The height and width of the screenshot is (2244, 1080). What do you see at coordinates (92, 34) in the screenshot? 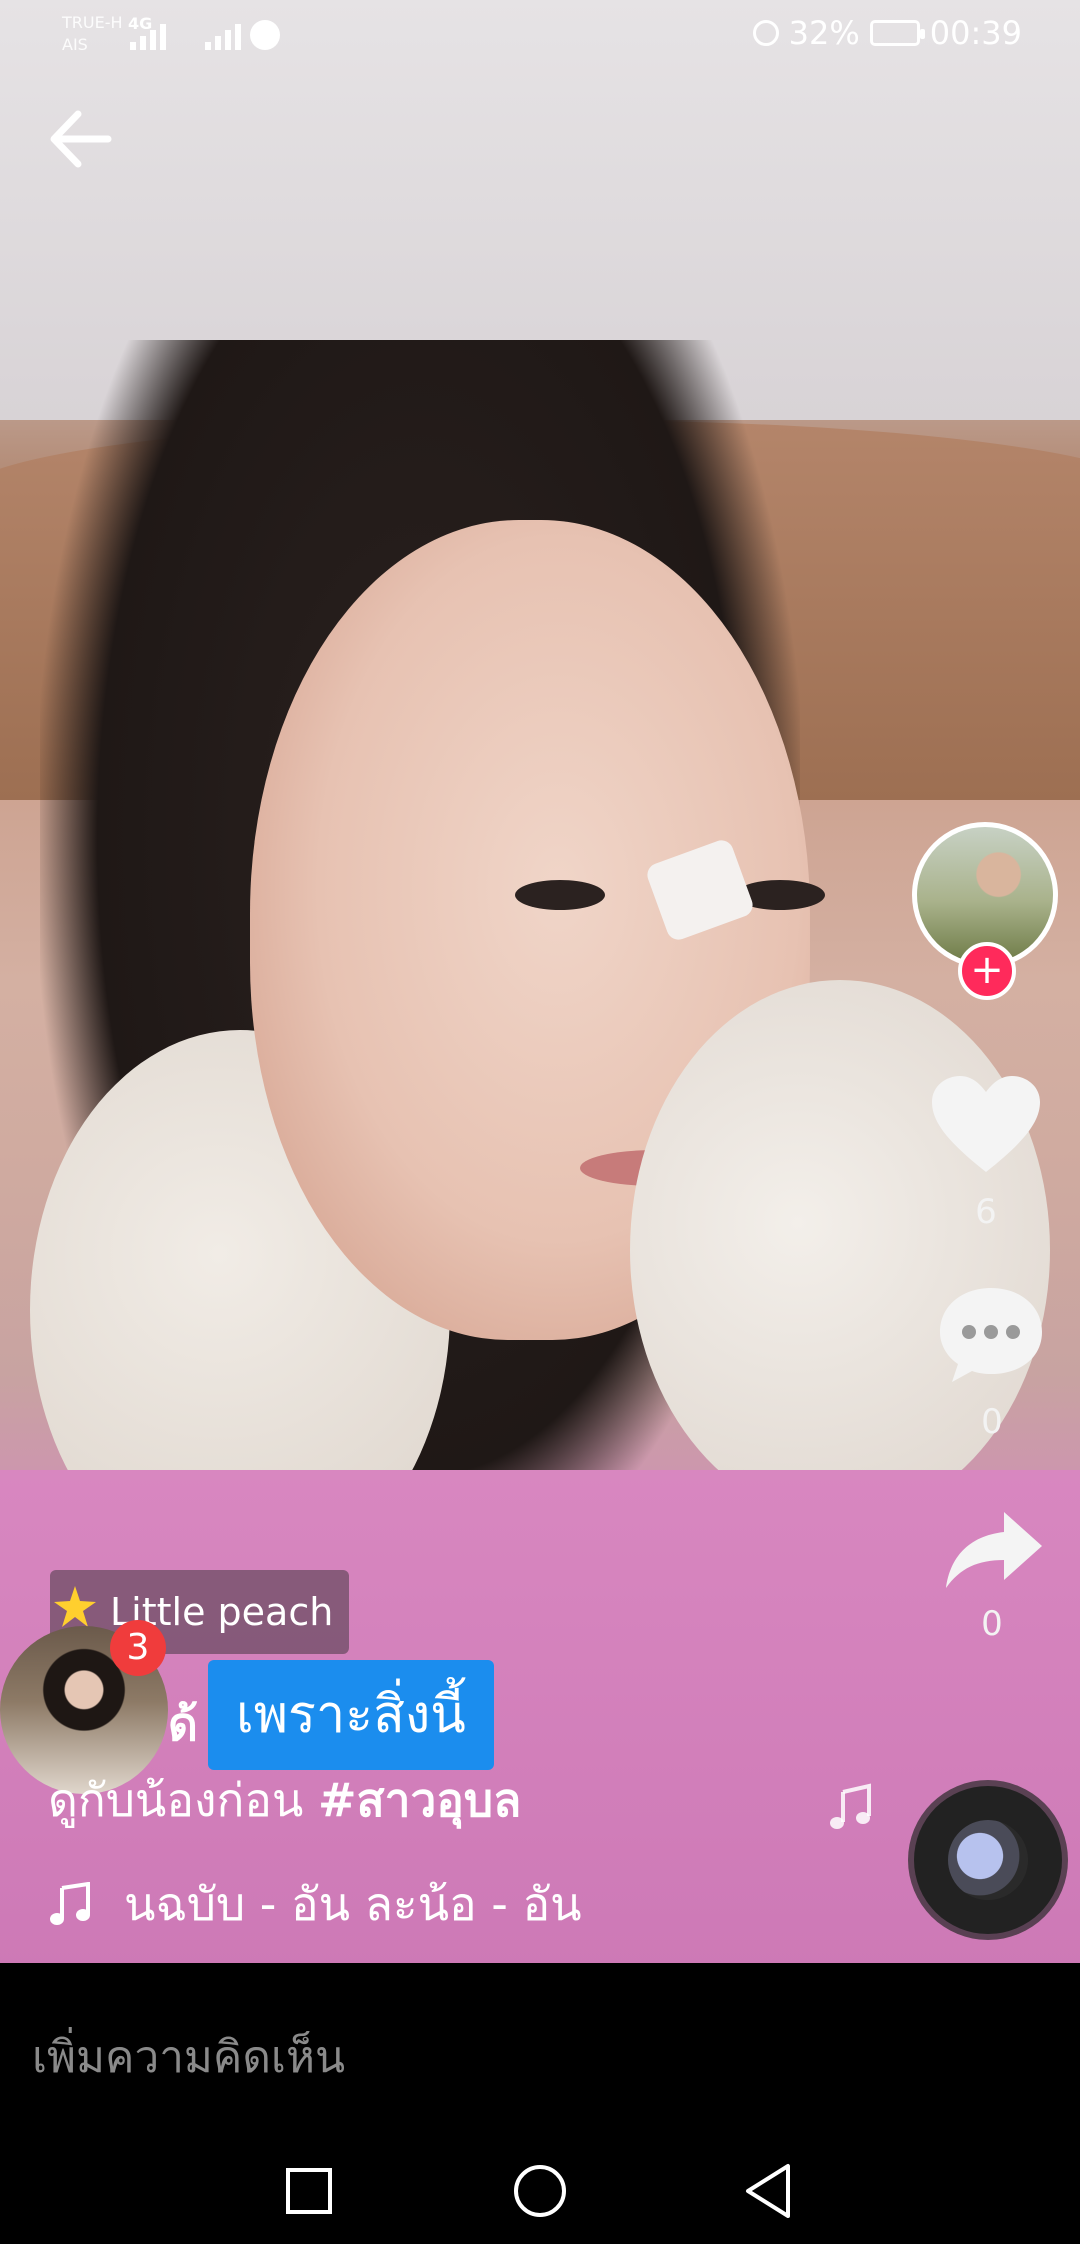
I see `carrier-labels: TRUE-H AIS` at bounding box center [92, 34].